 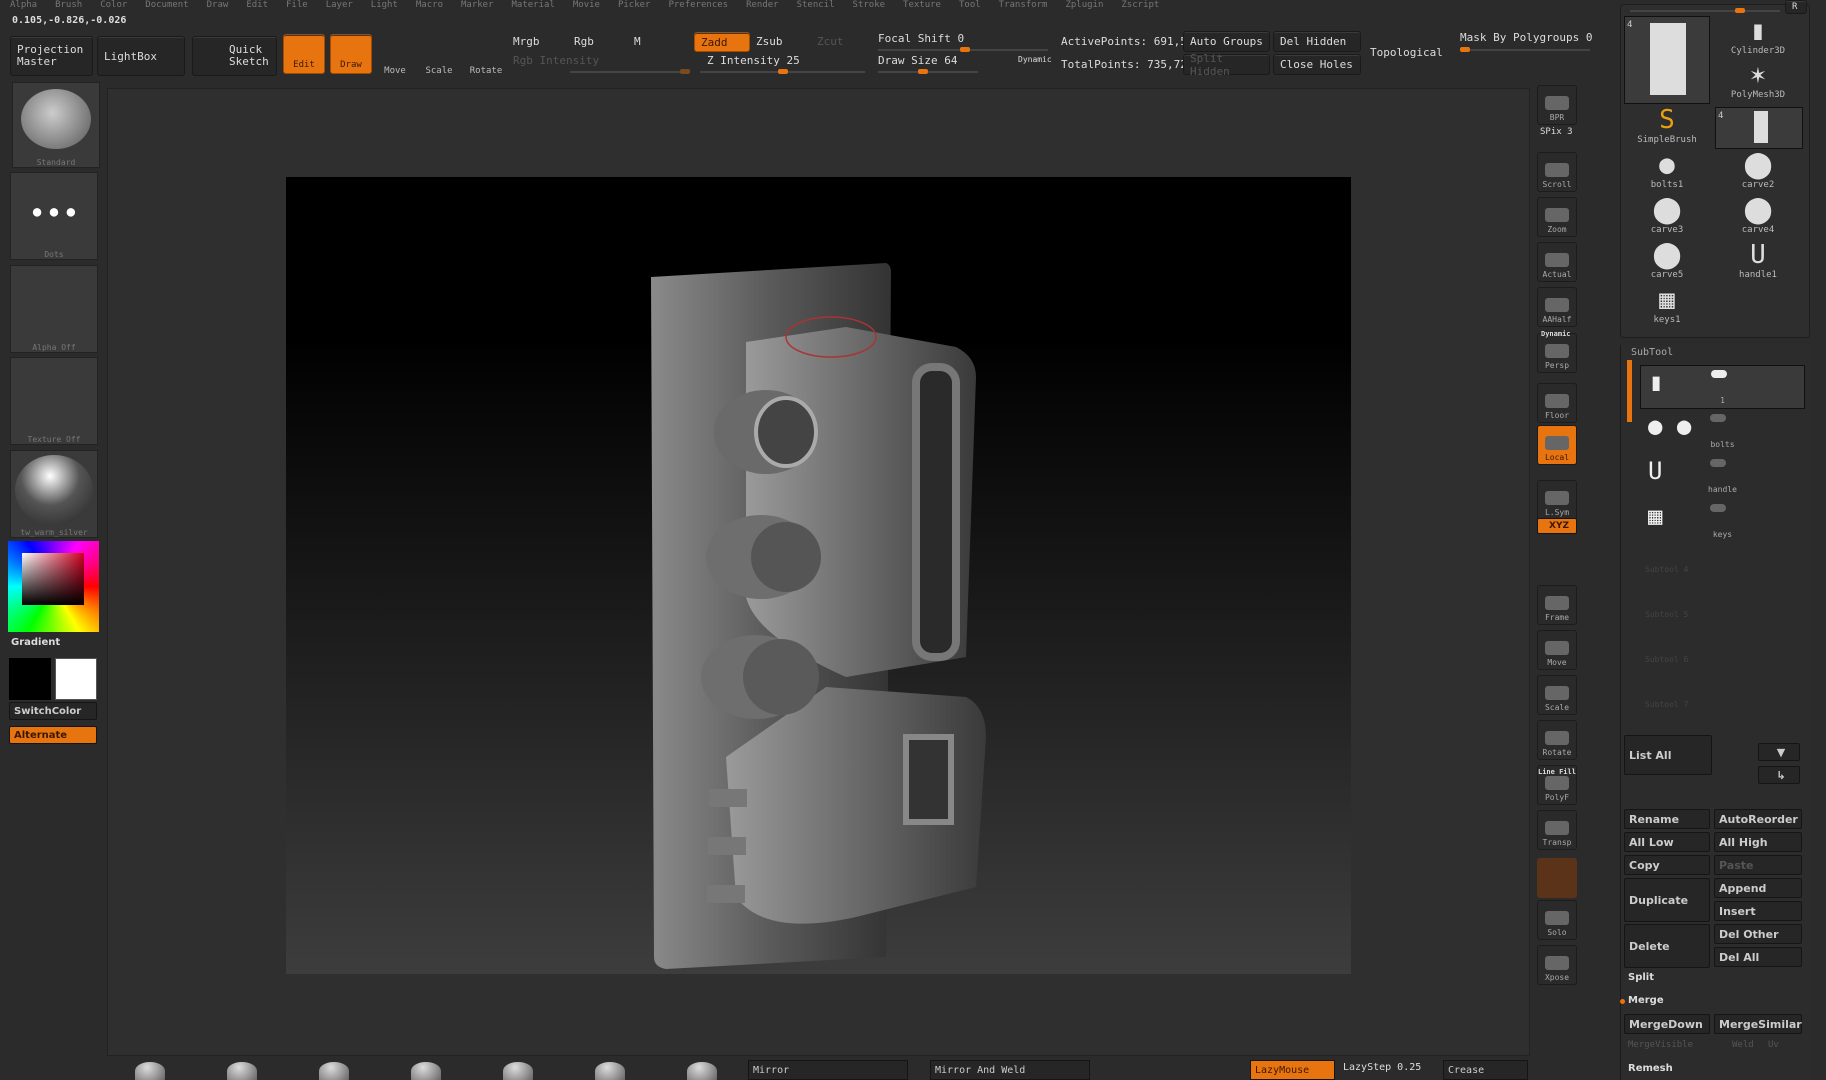 What do you see at coordinates (1526, 37) in the screenshot?
I see `mask-by-polygroups-slider: Mask By Polygroups 0` at bounding box center [1526, 37].